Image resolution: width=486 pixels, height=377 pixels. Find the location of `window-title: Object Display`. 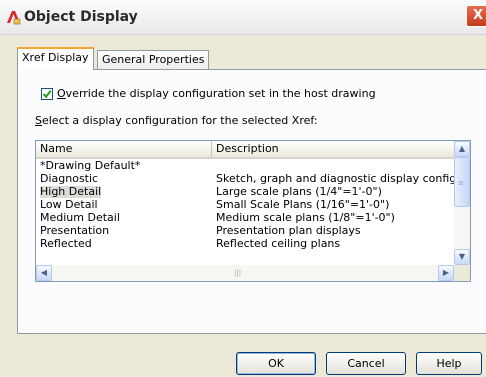

window-title: Object Display is located at coordinates (81, 17).